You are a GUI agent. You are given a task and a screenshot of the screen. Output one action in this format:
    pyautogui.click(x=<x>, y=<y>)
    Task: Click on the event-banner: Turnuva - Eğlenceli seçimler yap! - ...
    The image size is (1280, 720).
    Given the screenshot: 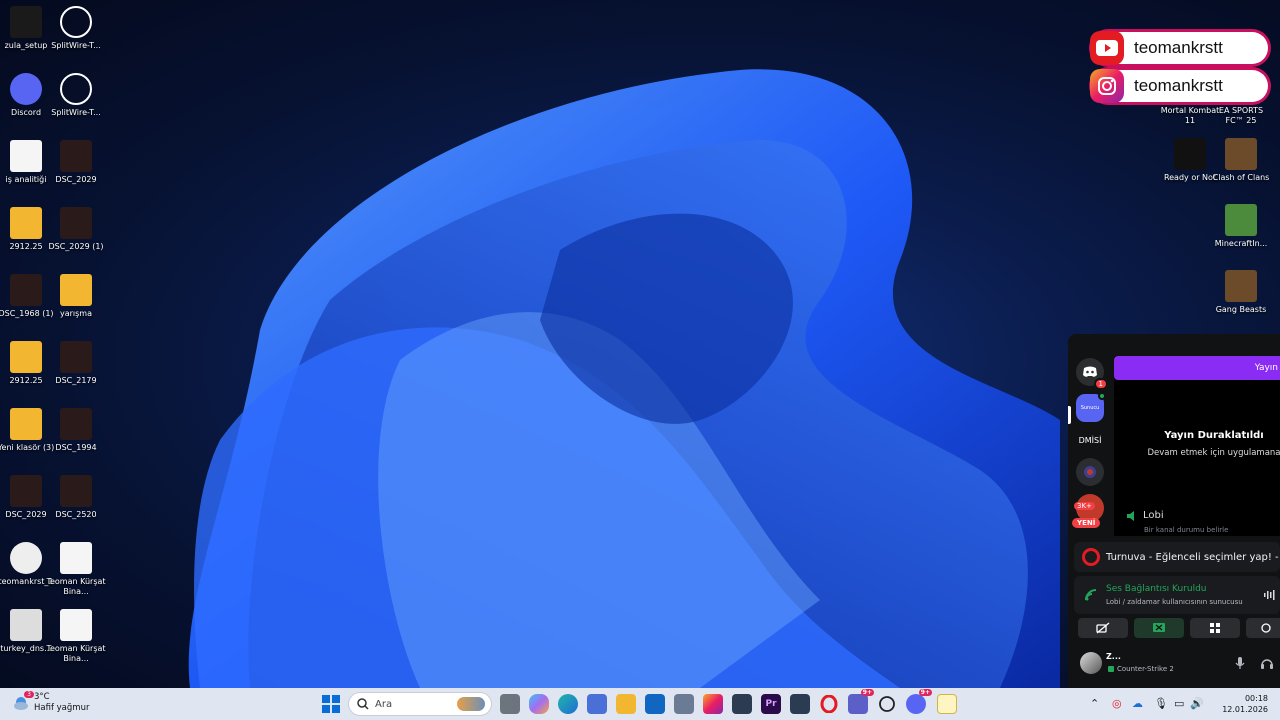 What is the action you would take?
    pyautogui.click(x=1177, y=557)
    